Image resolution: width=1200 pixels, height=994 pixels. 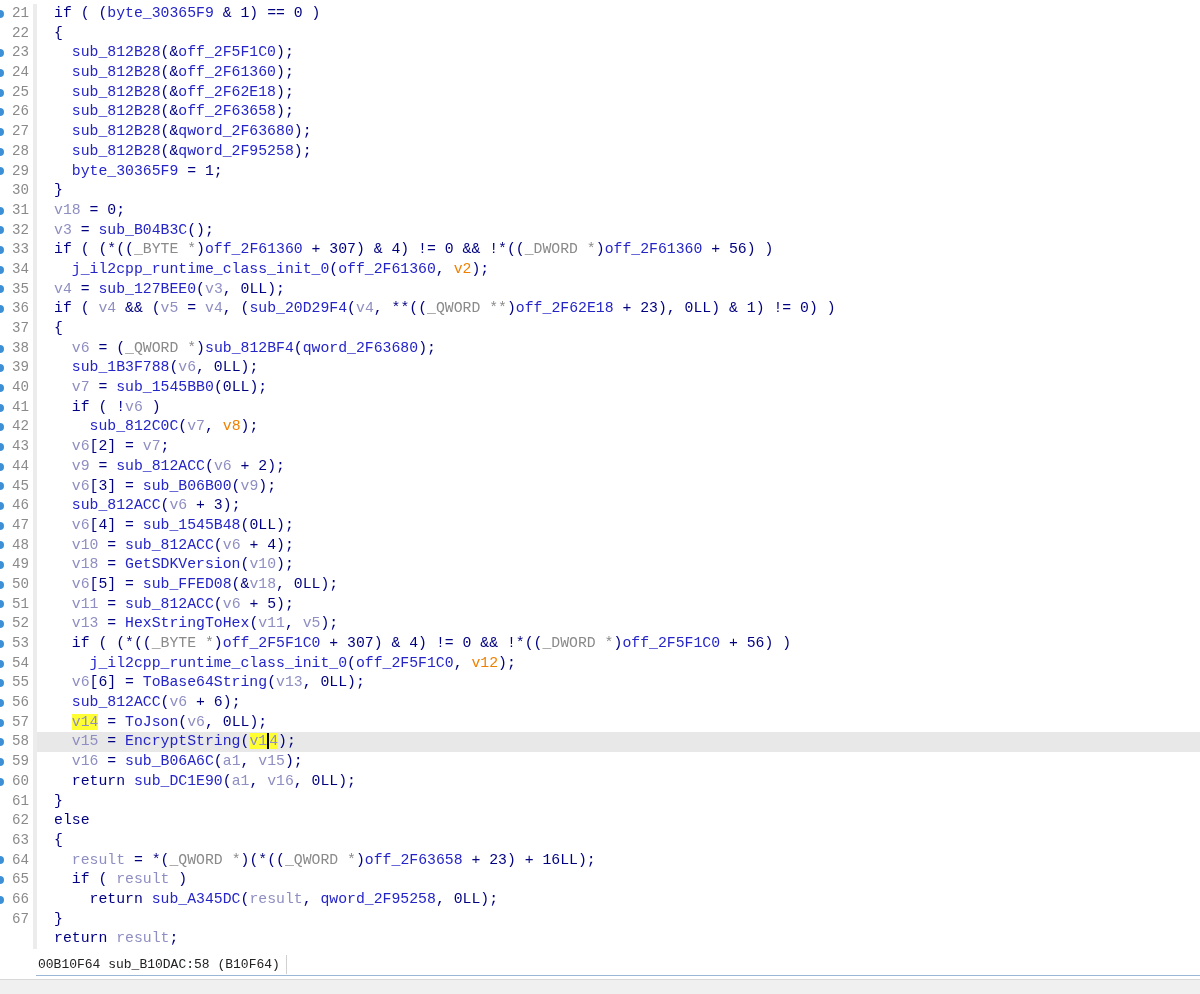 What do you see at coordinates (191, 151) in the screenshot?
I see `code-line: sub_812B28(&qword_2F95258);` at bounding box center [191, 151].